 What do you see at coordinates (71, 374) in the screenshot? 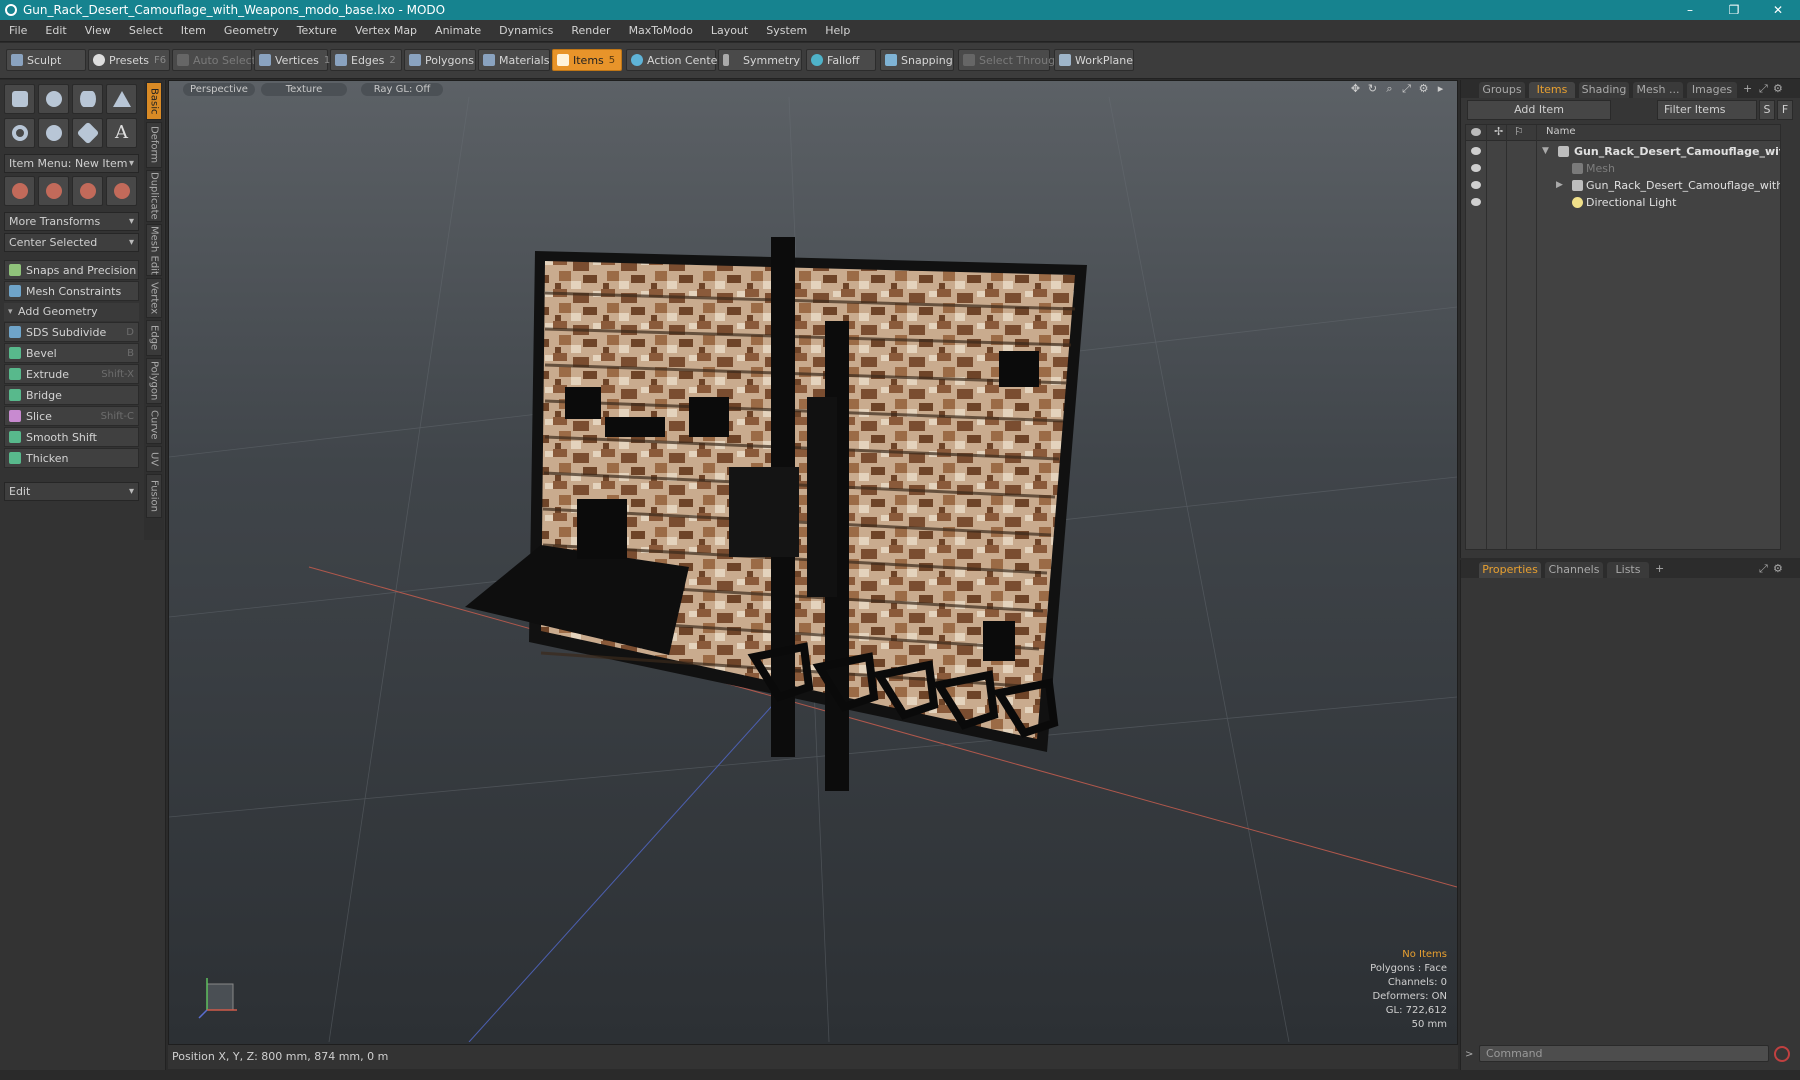
I see `extrude-button: Extrude Shift-X` at bounding box center [71, 374].